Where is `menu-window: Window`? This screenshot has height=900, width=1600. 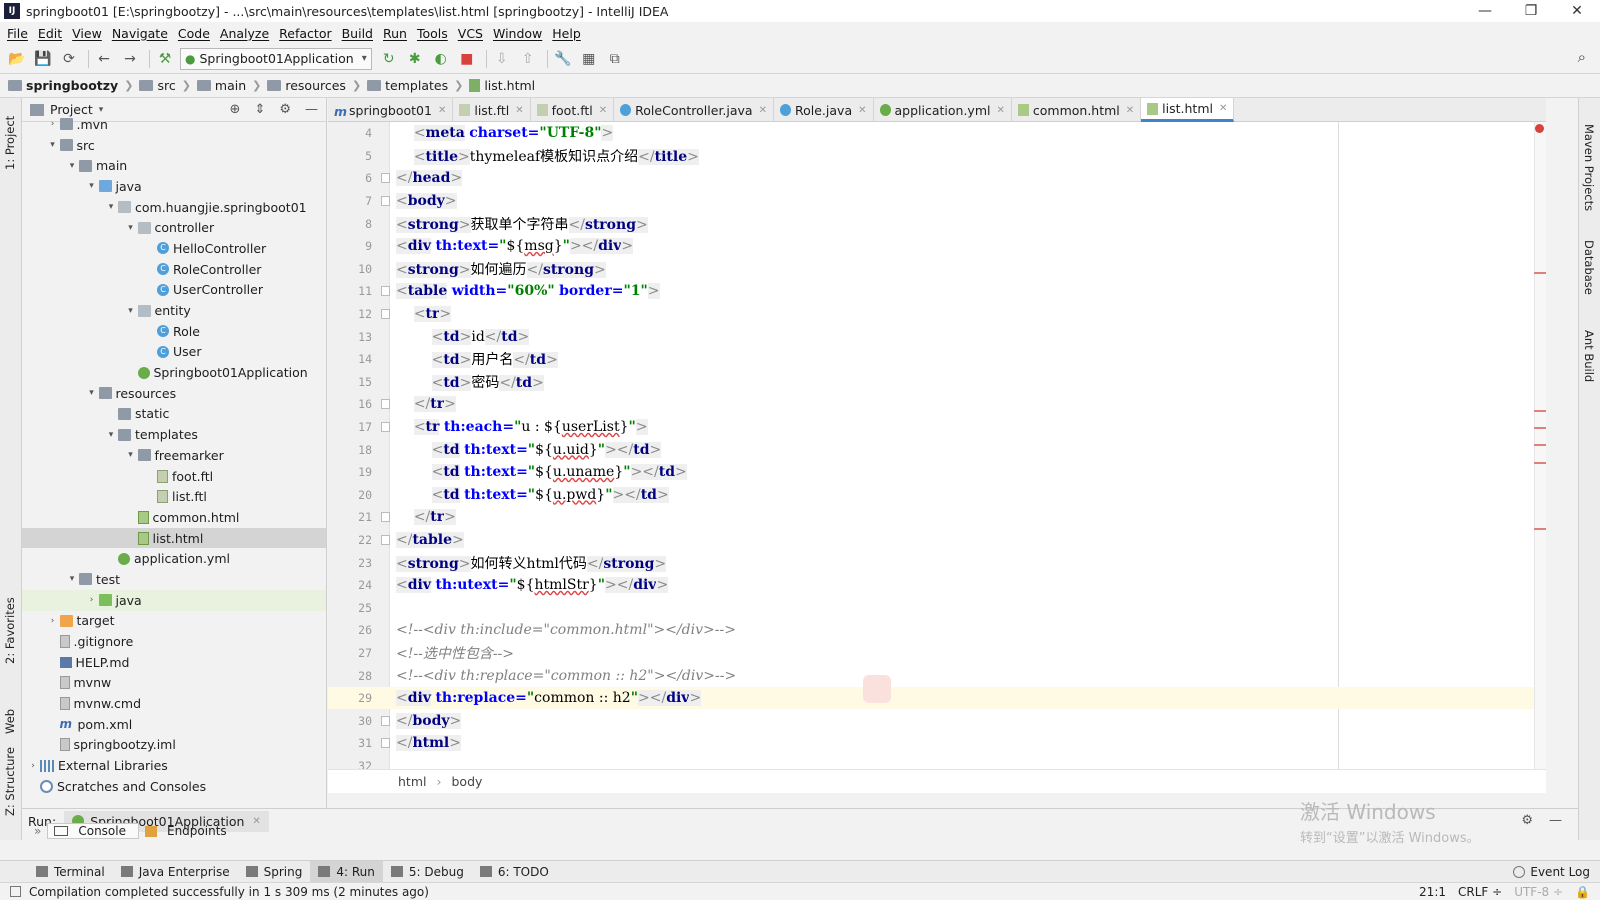 menu-window: Window is located at coordinates (517, 33).